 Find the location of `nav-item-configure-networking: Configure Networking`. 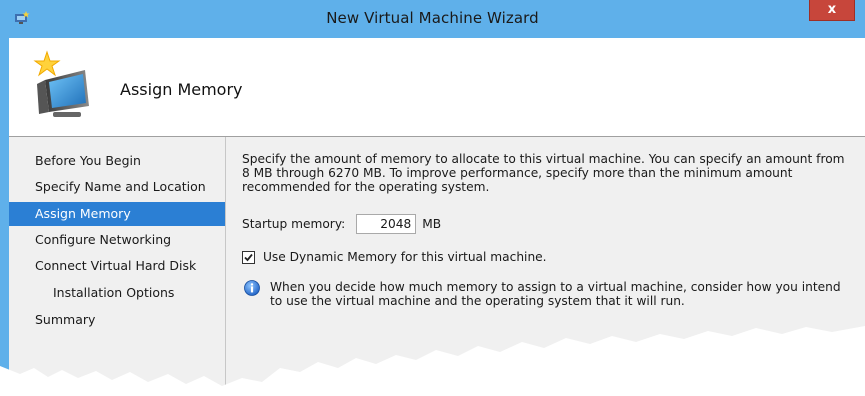

nav-item-configure-networking: Configure Networking is located at coordinates (117, 240).